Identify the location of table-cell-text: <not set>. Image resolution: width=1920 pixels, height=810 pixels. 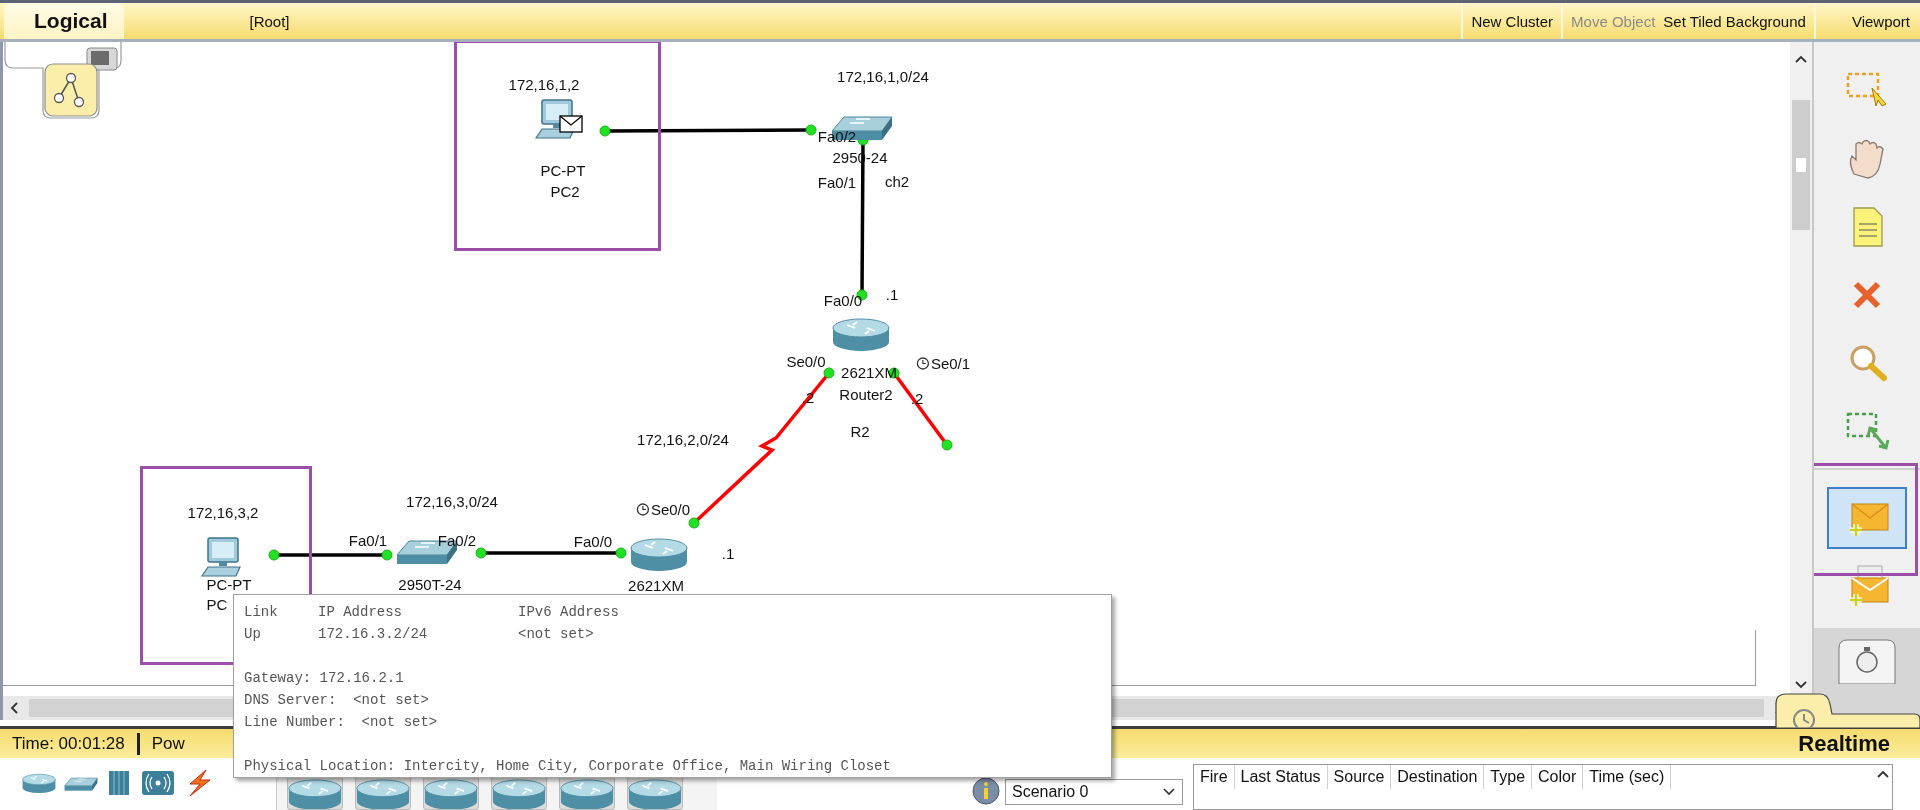
(556, 634).